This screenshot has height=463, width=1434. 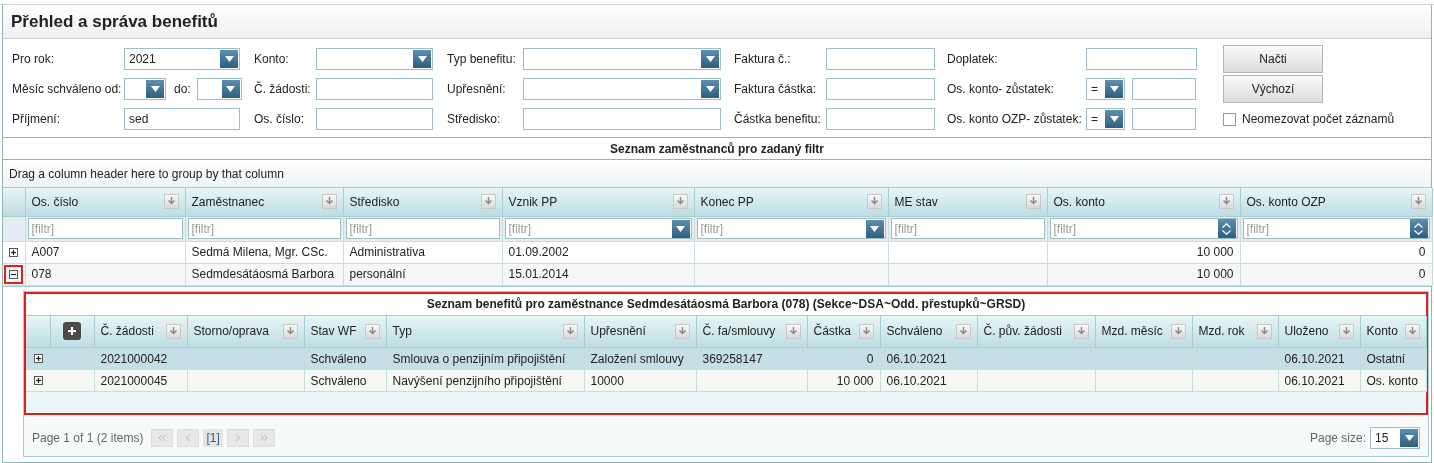 I want to click on table-cell: Administrativa, so click(x=387, y=252).